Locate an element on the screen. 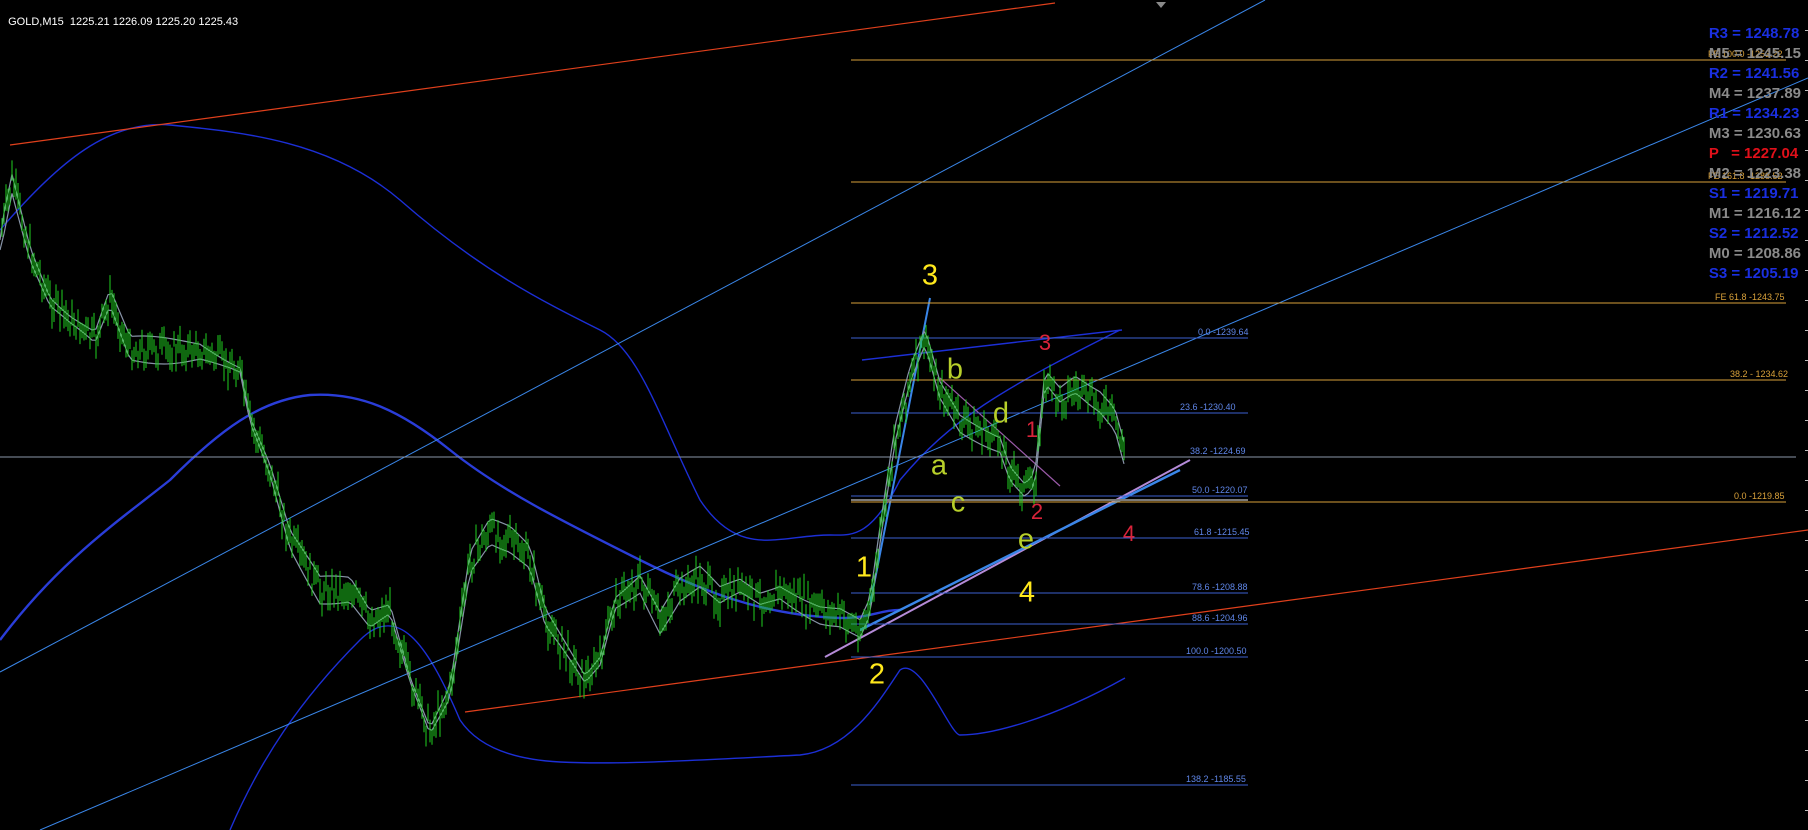  pivot-level: R3 = 1248.78 is located at coordinates (1754, 33).